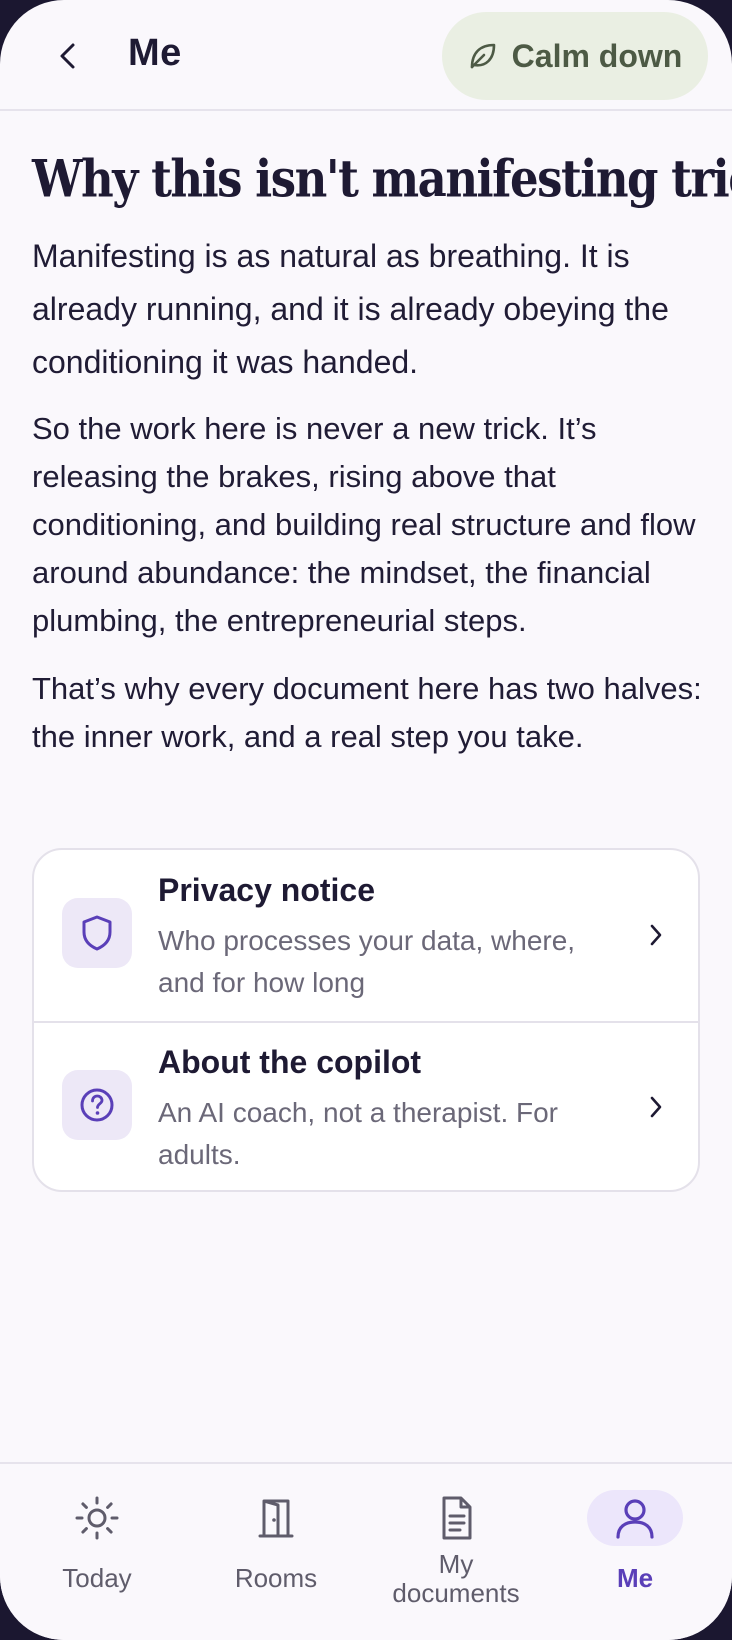  Describe the element at coordinates (382, 178) in the screenshot. I see `article-title: Why this isn't manifesting tricks` at that location.